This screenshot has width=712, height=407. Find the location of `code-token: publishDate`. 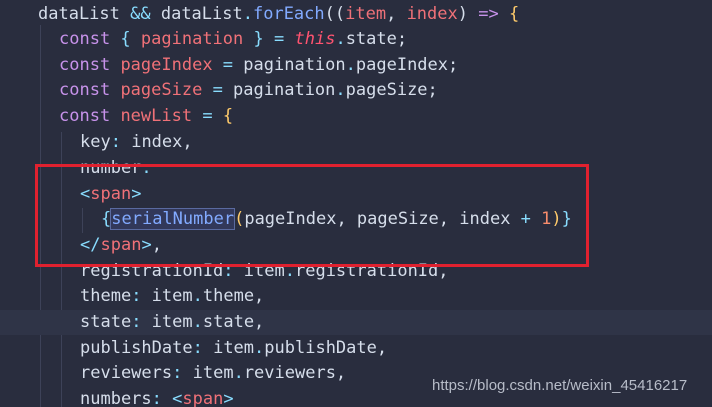

code-token: publishDate is located at coordinates (136, 348).